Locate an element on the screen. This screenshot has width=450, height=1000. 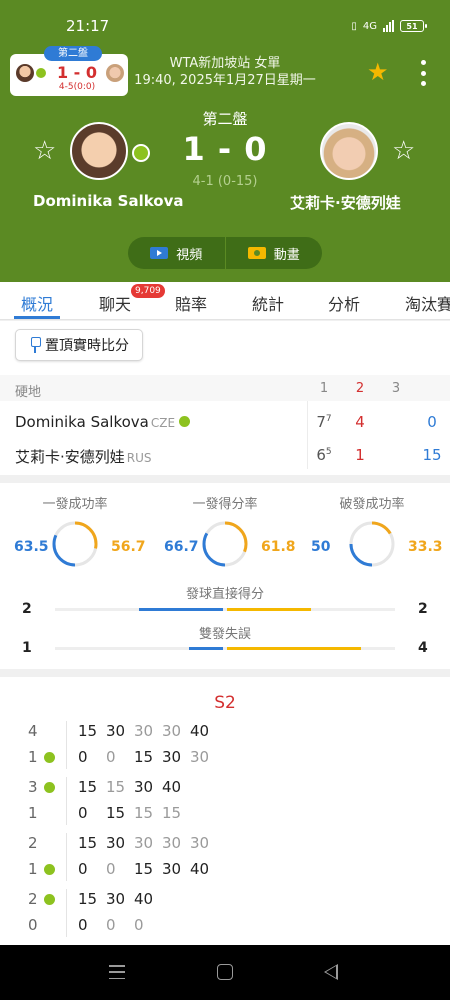
set-header-1: 1 is located at coordinates (324, 388).